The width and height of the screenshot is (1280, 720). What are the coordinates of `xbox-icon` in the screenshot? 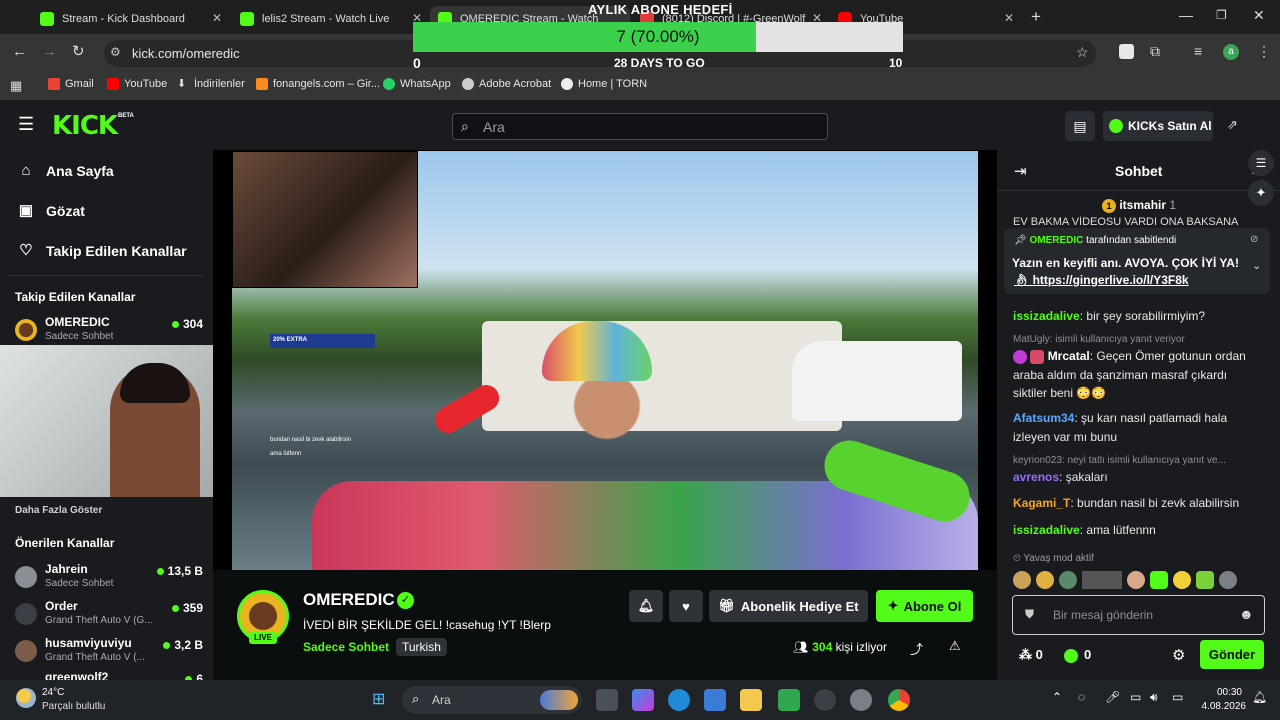 It's located at (789, 700).